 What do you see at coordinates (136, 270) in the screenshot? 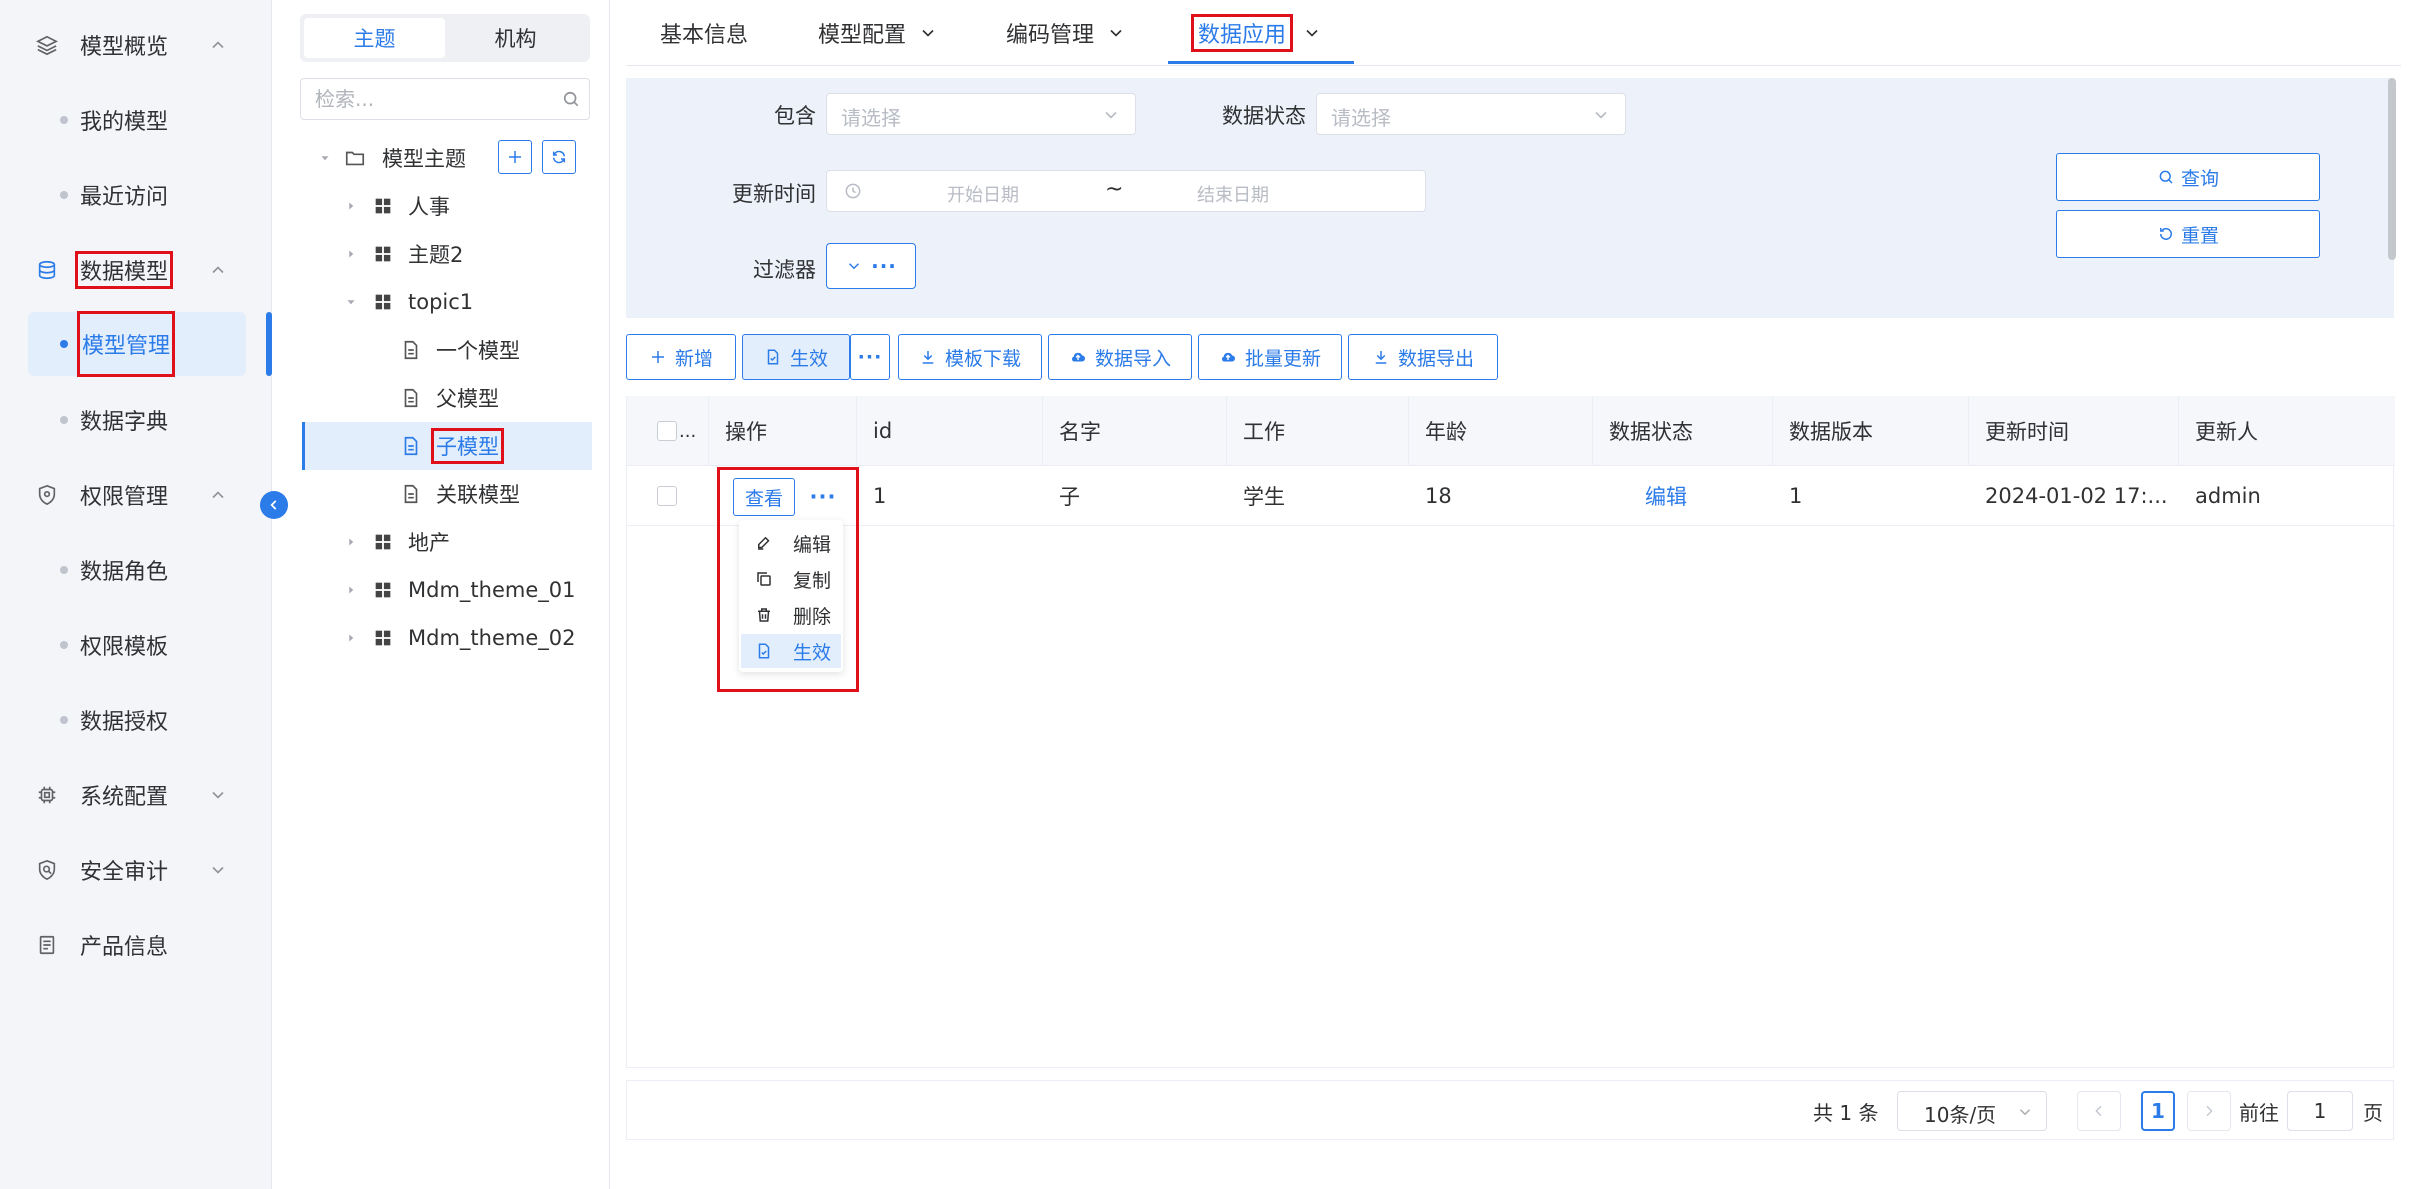
I see `nav-data-model: 数据模型` at bounding box center [136, 270].